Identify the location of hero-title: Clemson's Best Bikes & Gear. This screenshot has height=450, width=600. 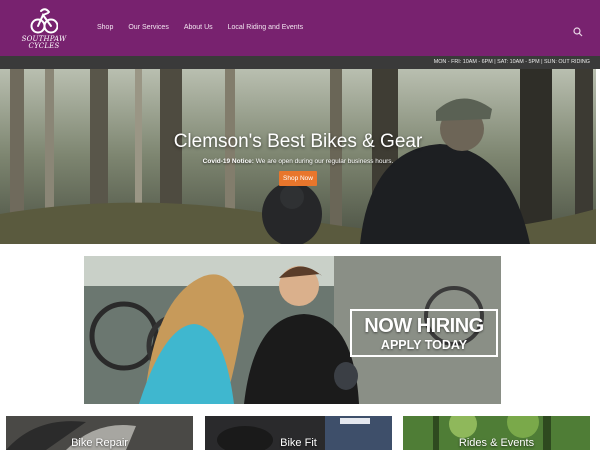
(298, 141).